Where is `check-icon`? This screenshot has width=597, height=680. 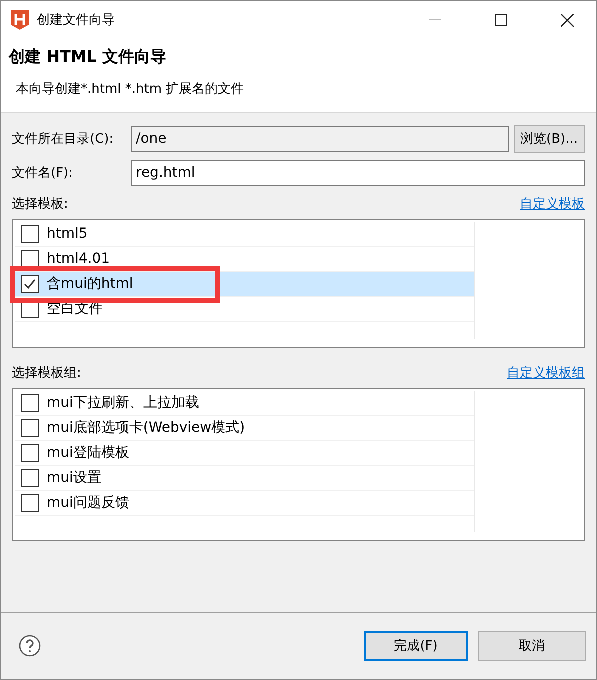
check-icon is located at coordinates (30, 284).